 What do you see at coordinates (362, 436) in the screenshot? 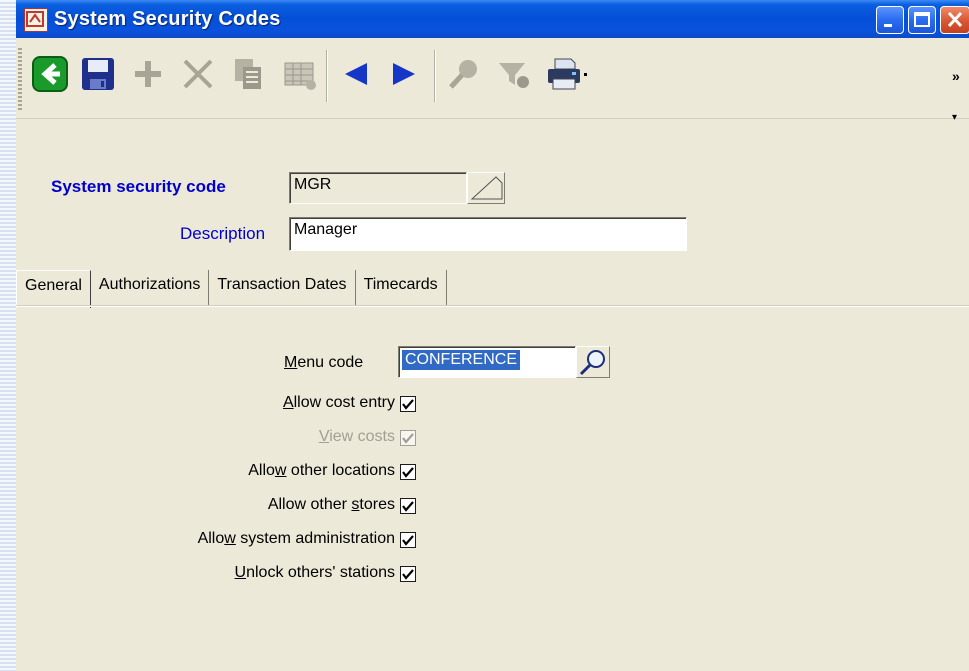
I see `label-text: iew costs` at bounding box center [362, 436].